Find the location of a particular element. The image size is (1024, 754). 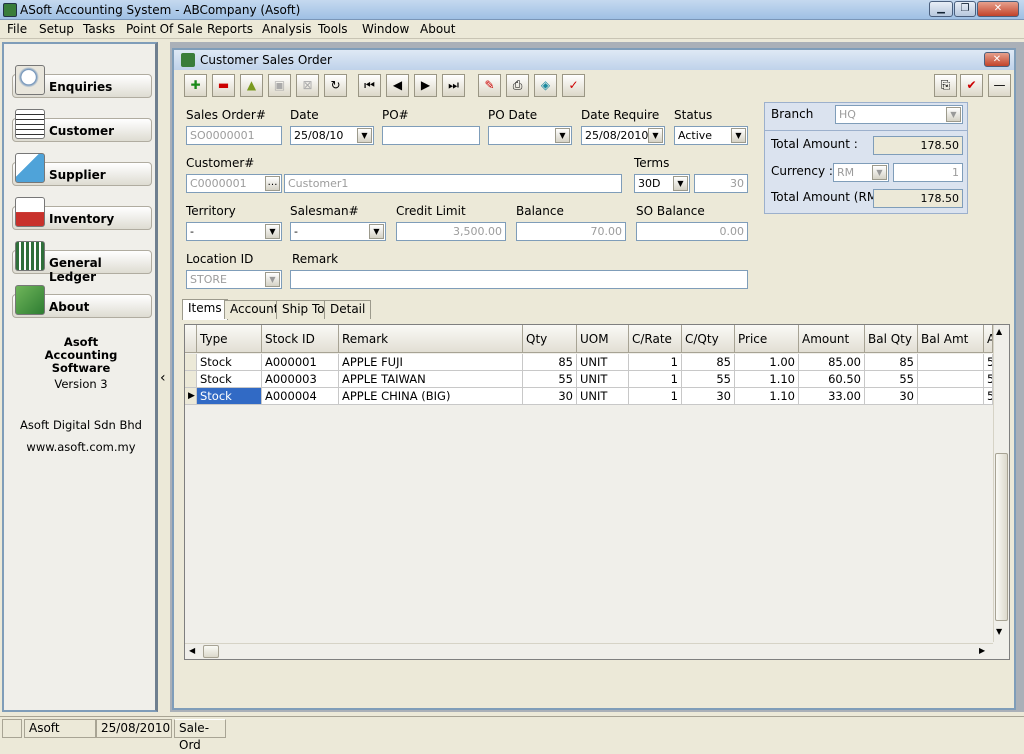

po-date-field: ▼ is located at coordinates (530, 135).